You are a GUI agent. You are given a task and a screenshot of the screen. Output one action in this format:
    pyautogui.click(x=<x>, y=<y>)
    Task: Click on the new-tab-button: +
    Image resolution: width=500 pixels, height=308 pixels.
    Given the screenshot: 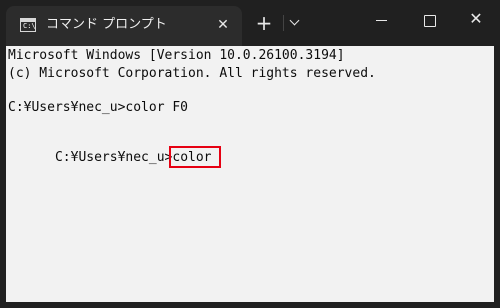 What is the action you would take?
    pyautogui.click(x=264, y=24)
    